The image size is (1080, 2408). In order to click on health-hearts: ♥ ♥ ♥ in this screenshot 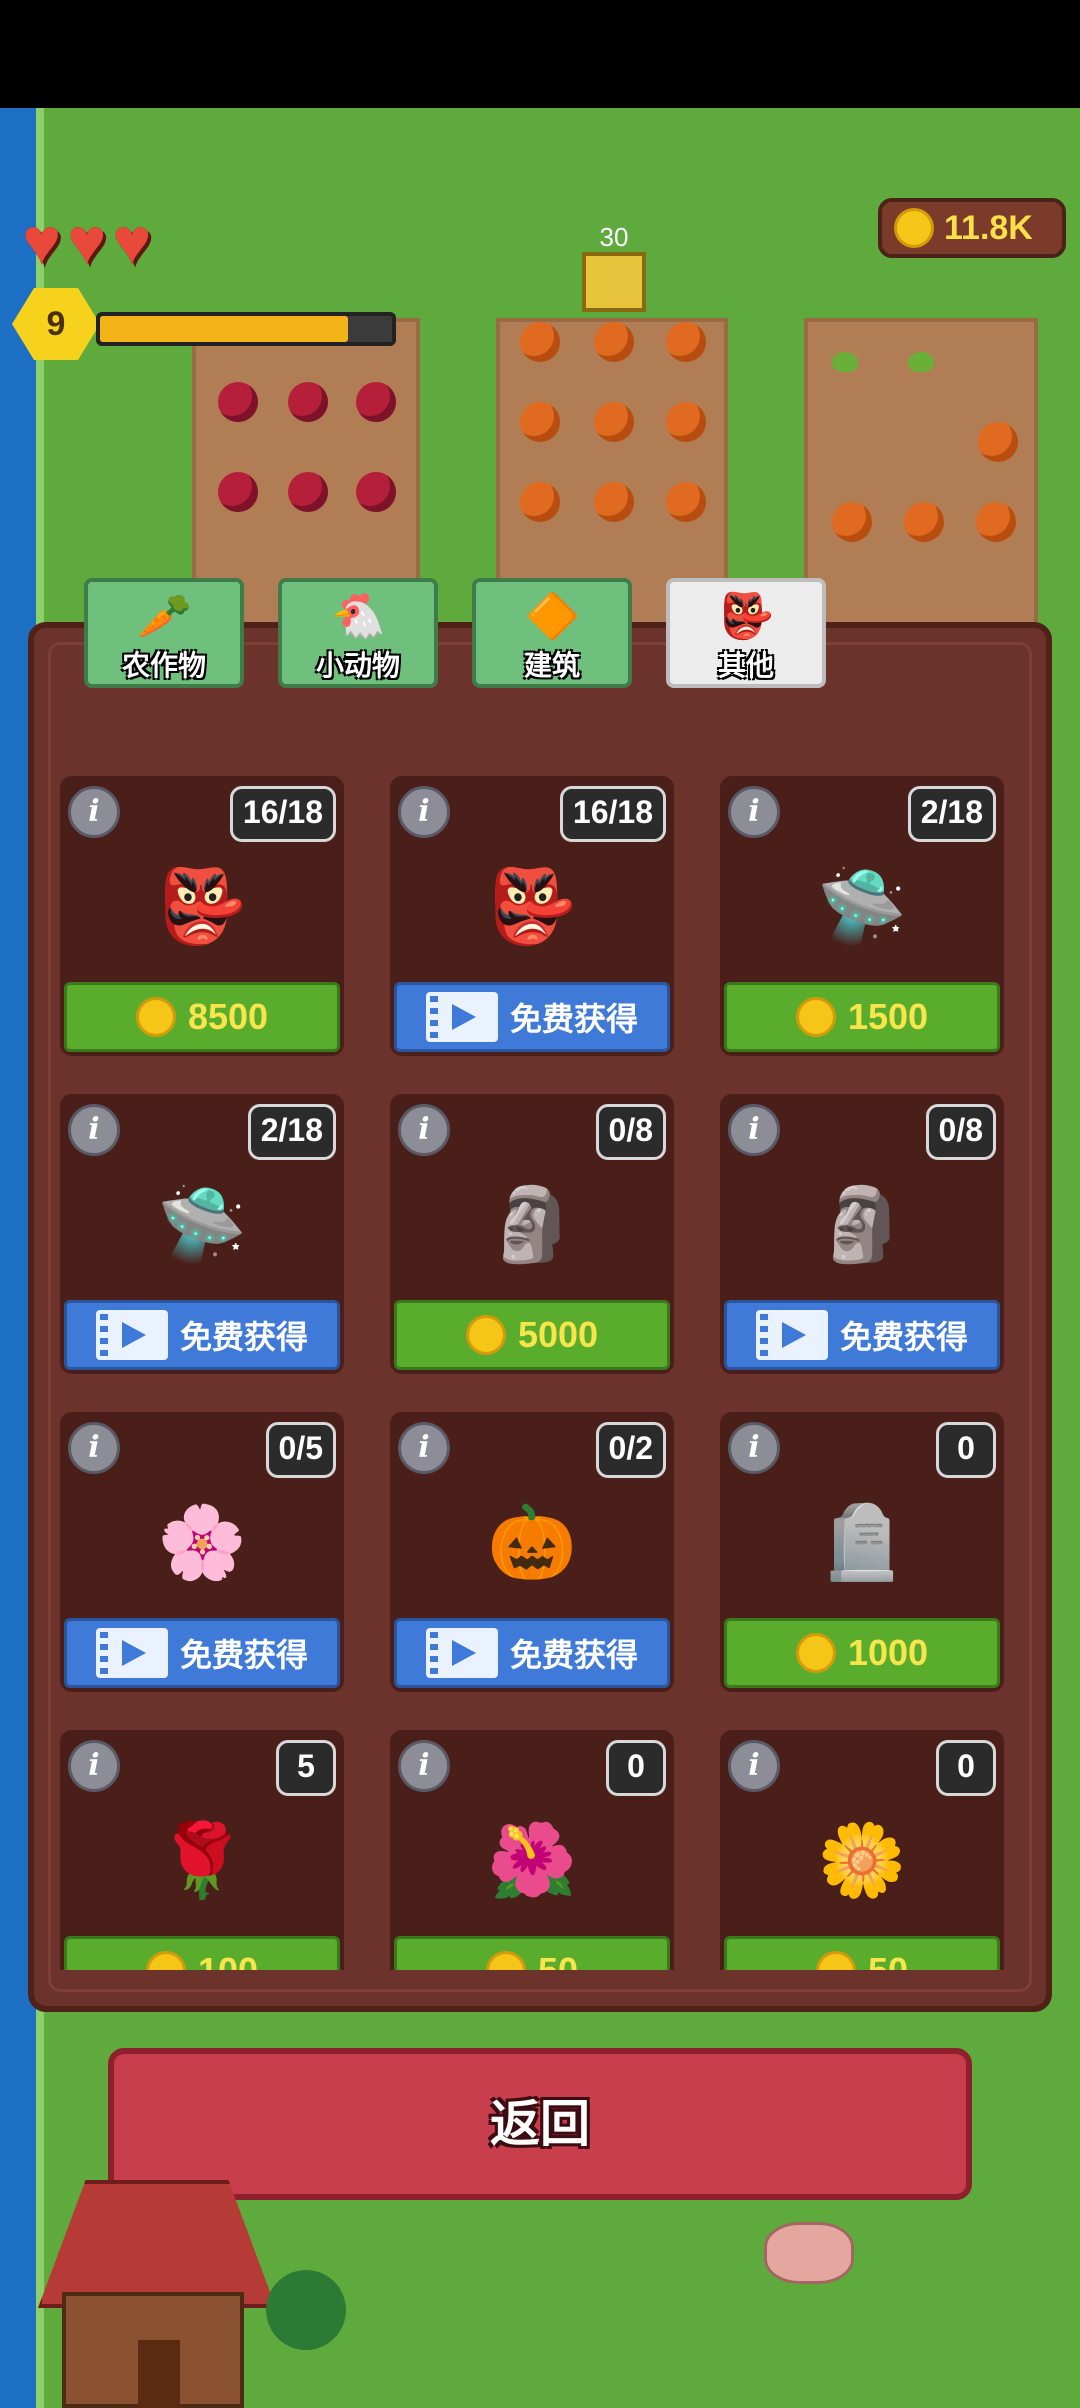, I will do `click(87, 241)`.